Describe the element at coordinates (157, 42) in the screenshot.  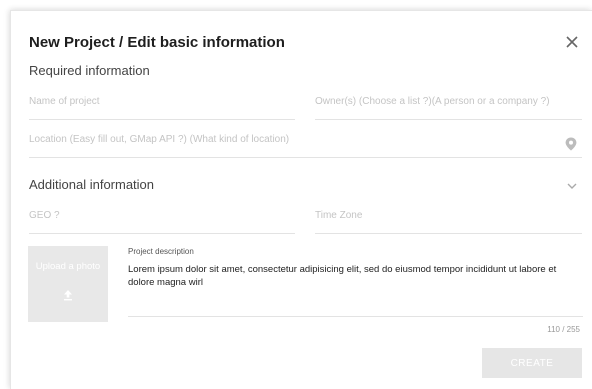
I see `dialog-title: New Project / Edit basic information` at that location.